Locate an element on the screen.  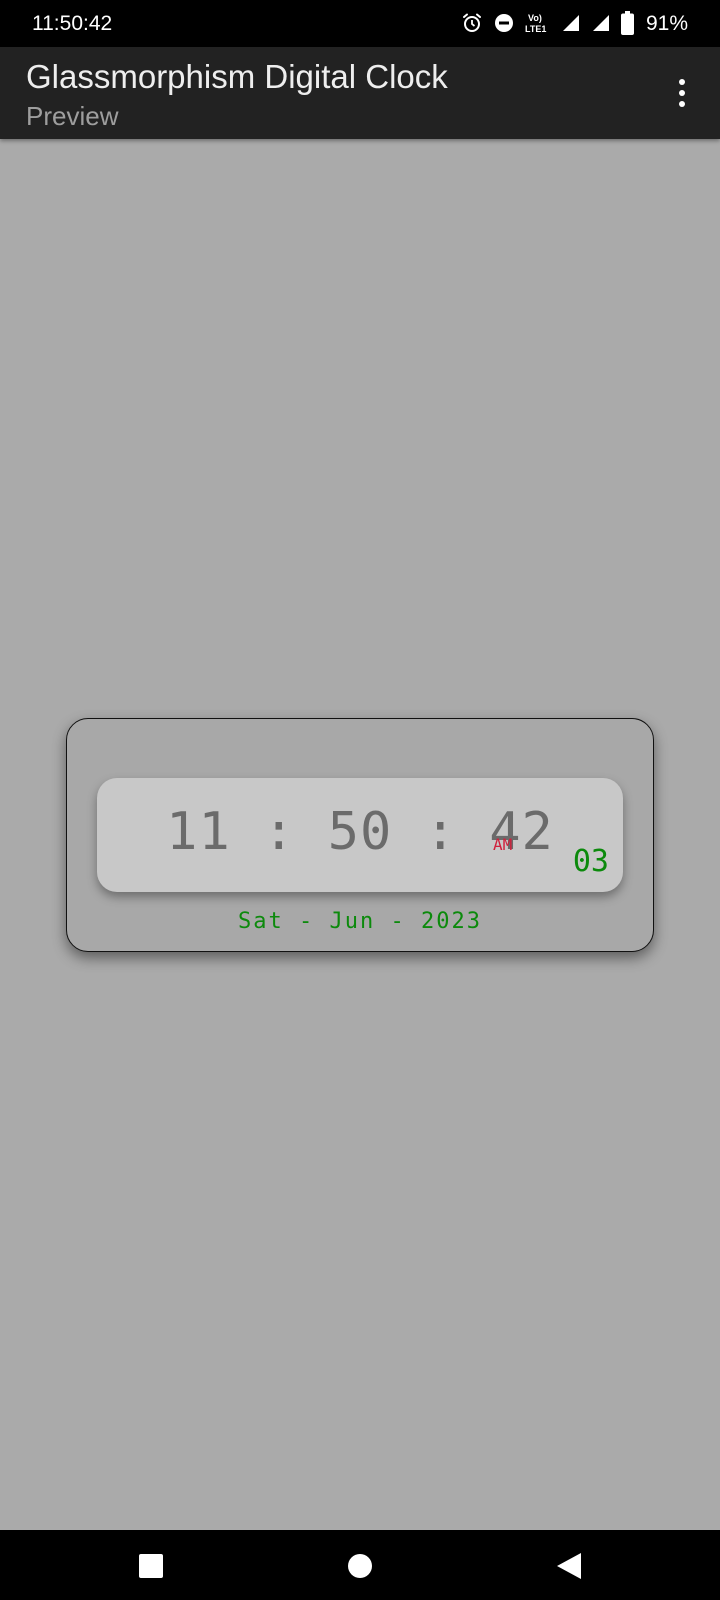
back-icon is located at coordinates (569, 1566).